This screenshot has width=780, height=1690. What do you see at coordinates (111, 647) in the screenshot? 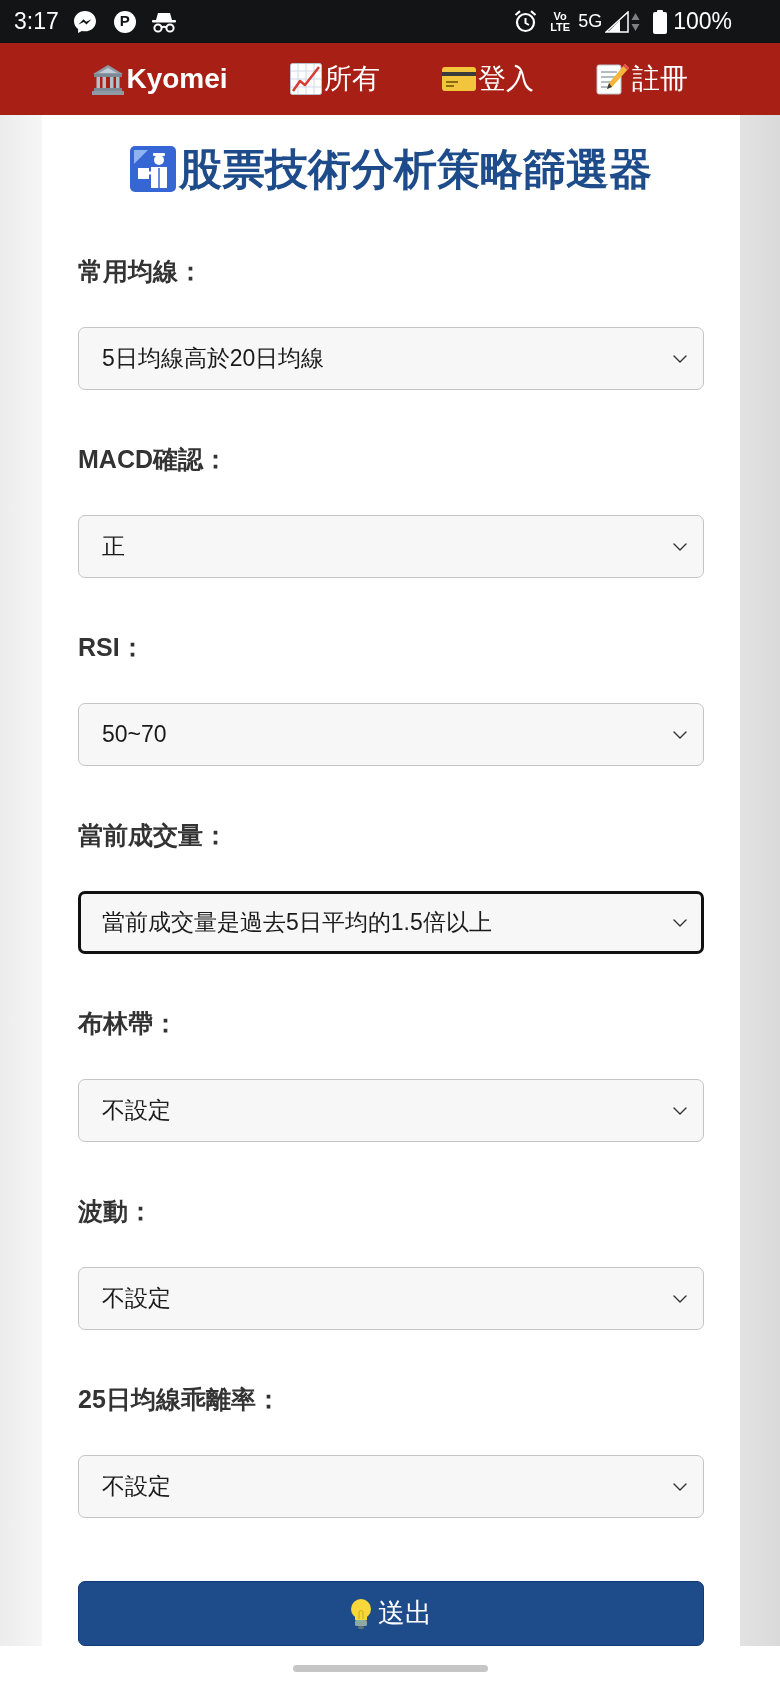
I see `field-label: RSI：` at bounding box center [111, 647].